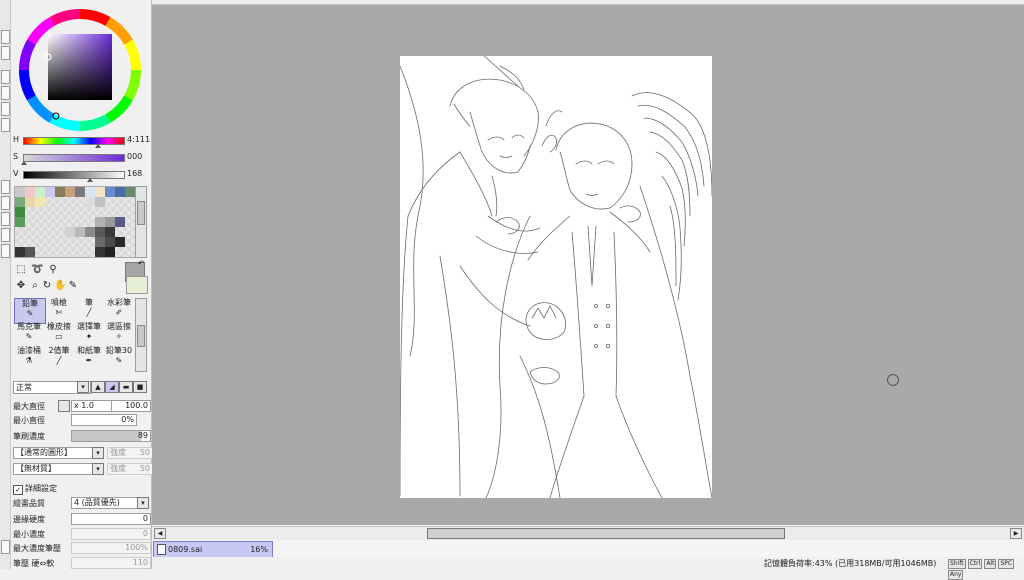  What do you see at coordinates (47, 286) in the screenshot?
I see `rotate-icon: ↻` at bounding box center [47, 286].